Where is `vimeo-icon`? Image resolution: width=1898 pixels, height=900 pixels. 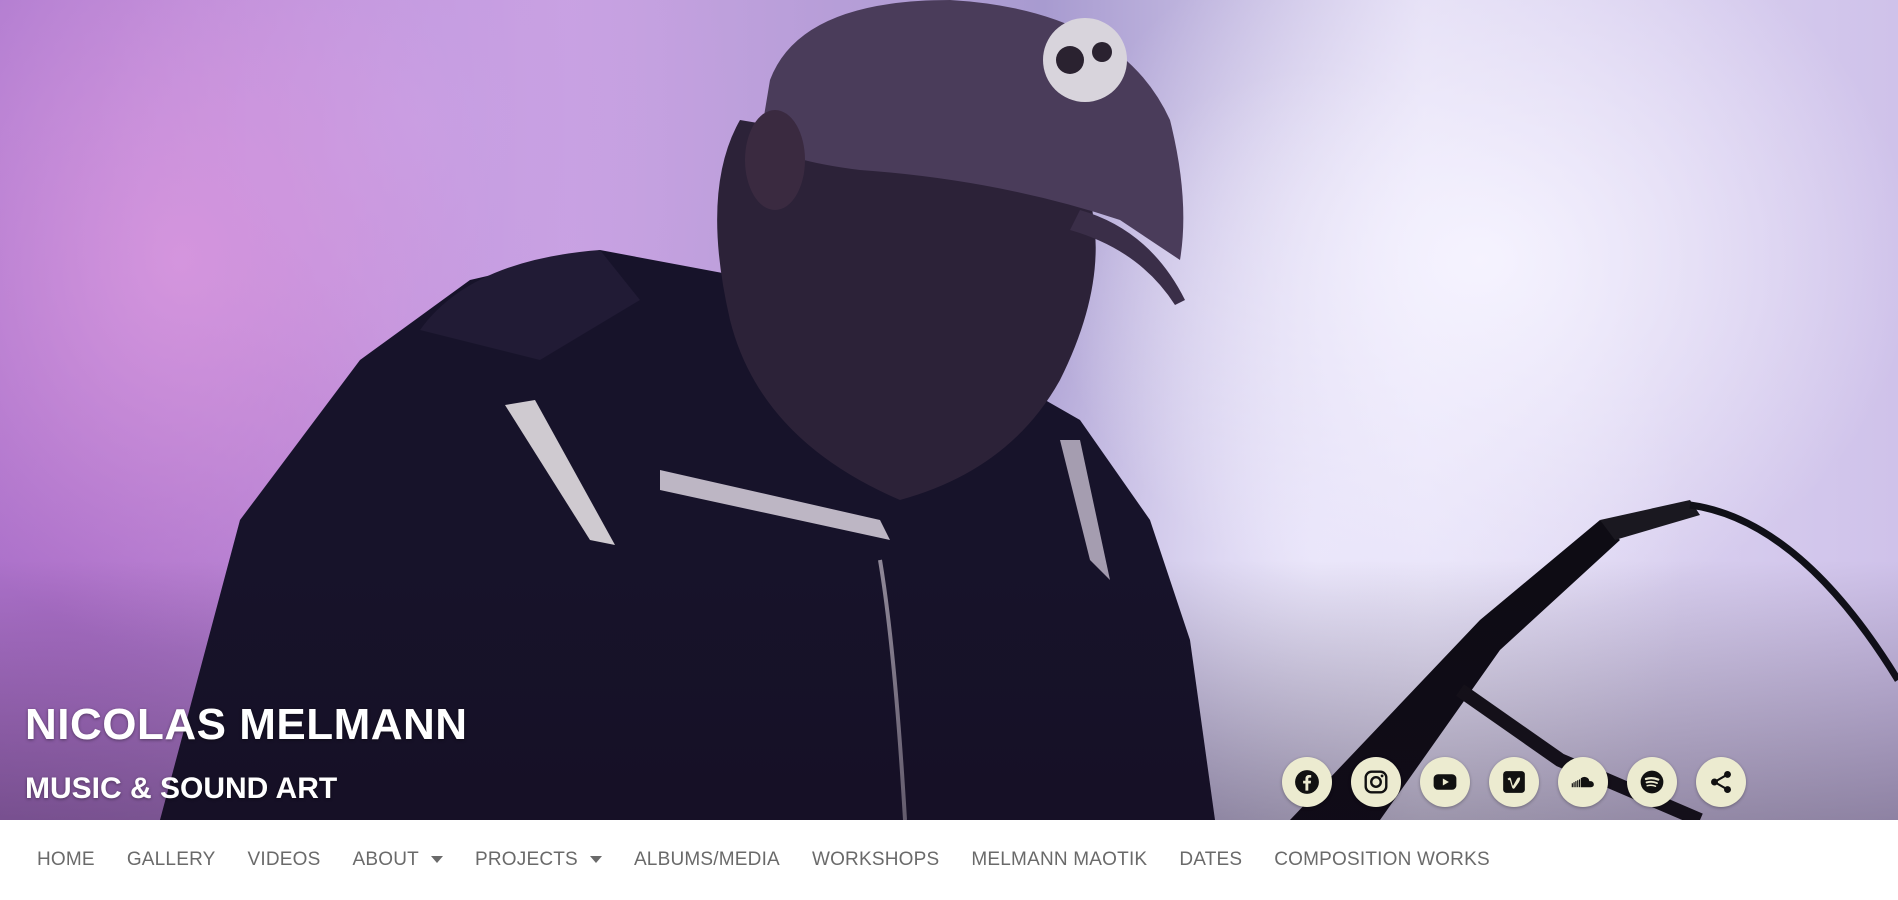
vimeo-icon is located at coordinates (1514, 782).